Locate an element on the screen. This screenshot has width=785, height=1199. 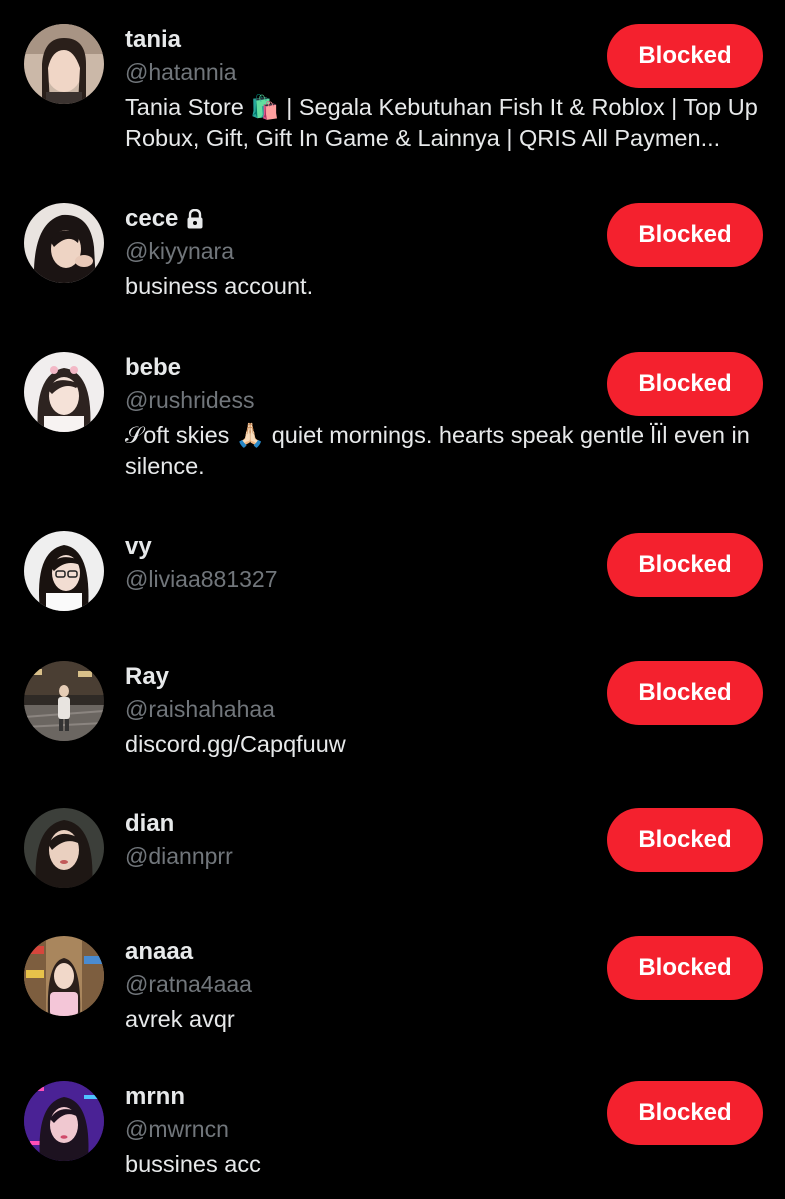
display-name-text: tania is located at coordinates (153, 39).